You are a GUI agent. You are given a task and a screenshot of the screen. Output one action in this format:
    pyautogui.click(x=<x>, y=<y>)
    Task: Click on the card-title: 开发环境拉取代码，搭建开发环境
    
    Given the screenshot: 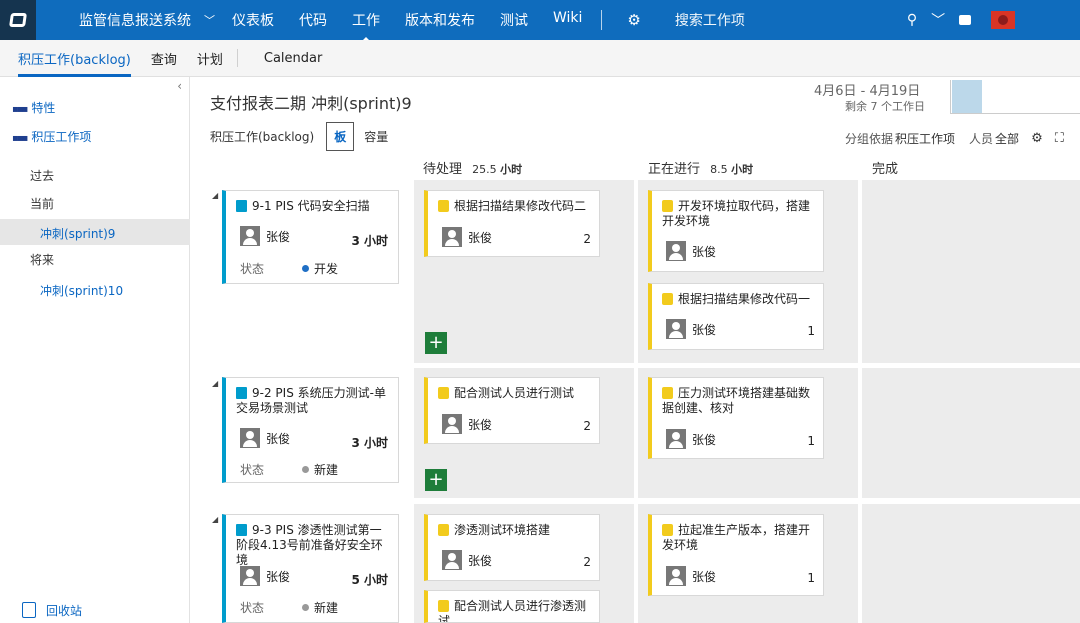 What is the action you would take?
    pyautogui.click(x=736, y=213)
    